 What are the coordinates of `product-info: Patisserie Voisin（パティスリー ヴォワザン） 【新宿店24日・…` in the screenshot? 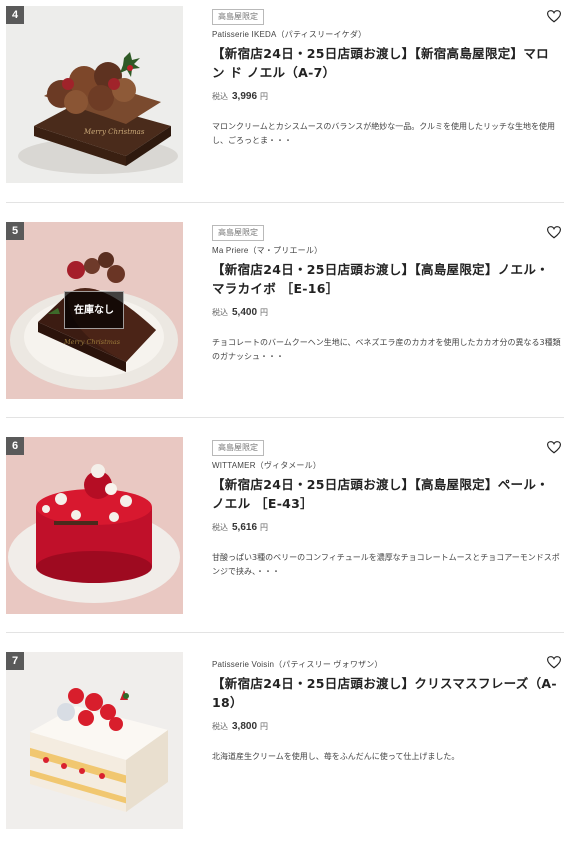 It's located at (386, 707).